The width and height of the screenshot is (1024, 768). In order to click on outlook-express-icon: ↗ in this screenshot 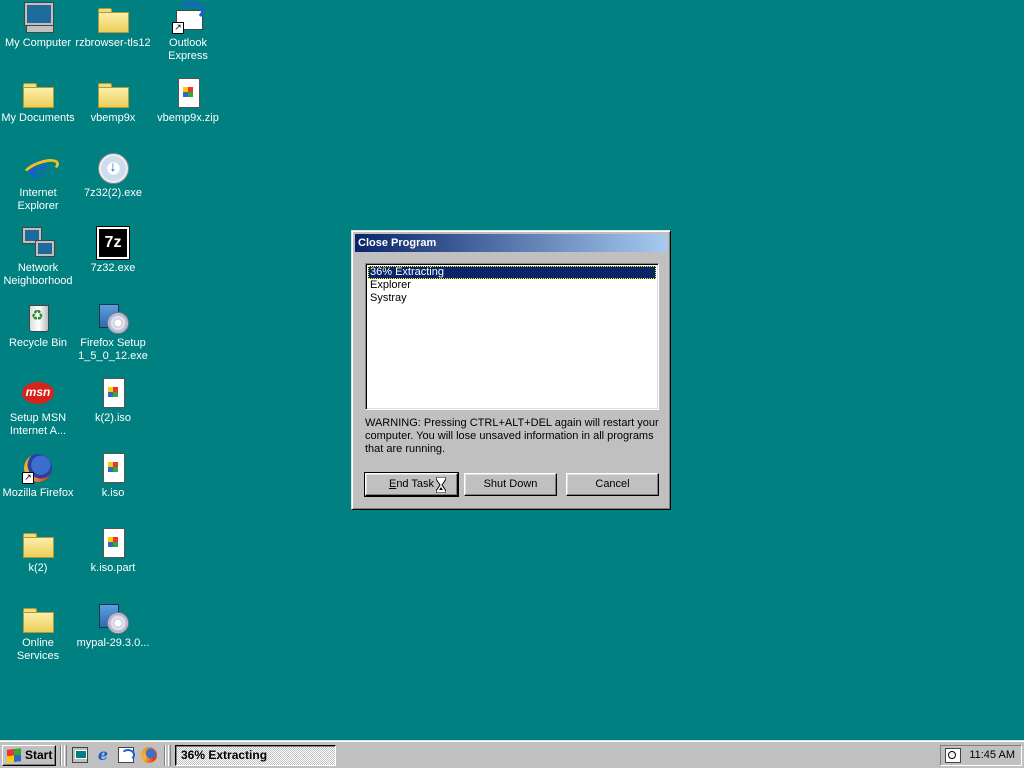, I will do `click(188, 18)`.